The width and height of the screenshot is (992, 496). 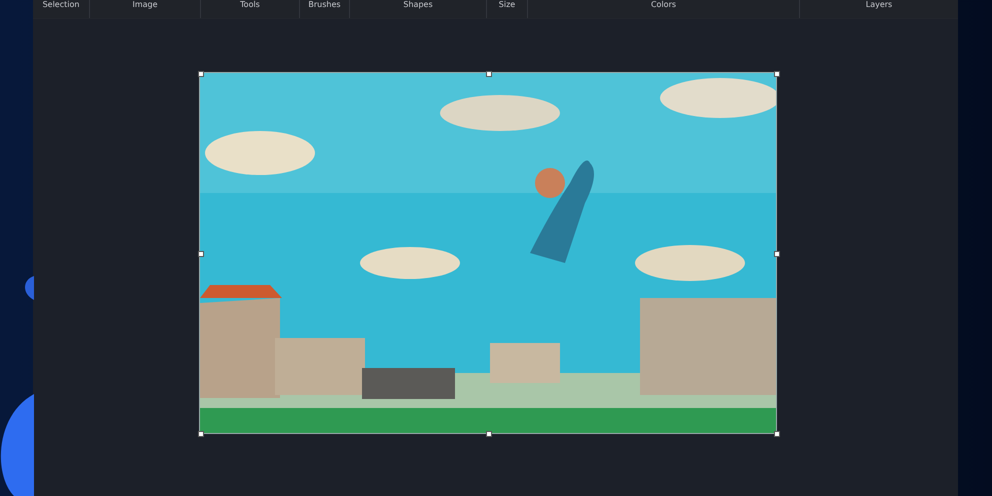 What do you see at coordinates (250, 4) in the screenshot?
I see `toolbar-group-label: Tools` at bounding box center [250, 4].